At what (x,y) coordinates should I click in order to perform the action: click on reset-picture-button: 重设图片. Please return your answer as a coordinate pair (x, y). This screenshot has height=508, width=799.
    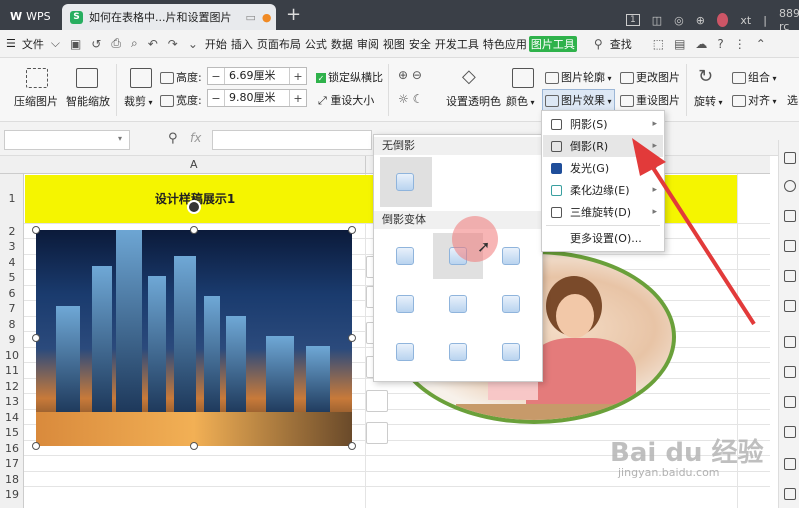
    Looking at the image, I should click on (650, 100).